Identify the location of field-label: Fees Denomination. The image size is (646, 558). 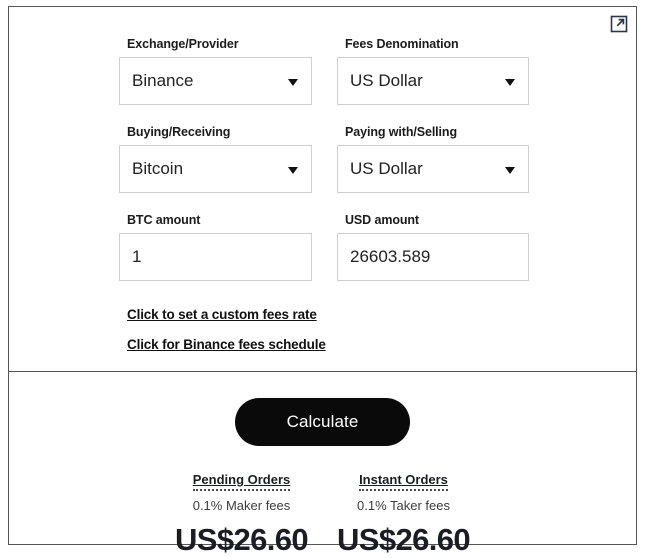
(402, 44).